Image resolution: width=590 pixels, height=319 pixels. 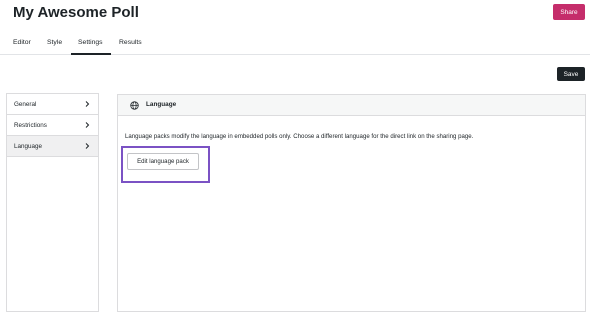 I want to click on edit-language-pack-button: Edit language pack, so click(x=163, y=161).